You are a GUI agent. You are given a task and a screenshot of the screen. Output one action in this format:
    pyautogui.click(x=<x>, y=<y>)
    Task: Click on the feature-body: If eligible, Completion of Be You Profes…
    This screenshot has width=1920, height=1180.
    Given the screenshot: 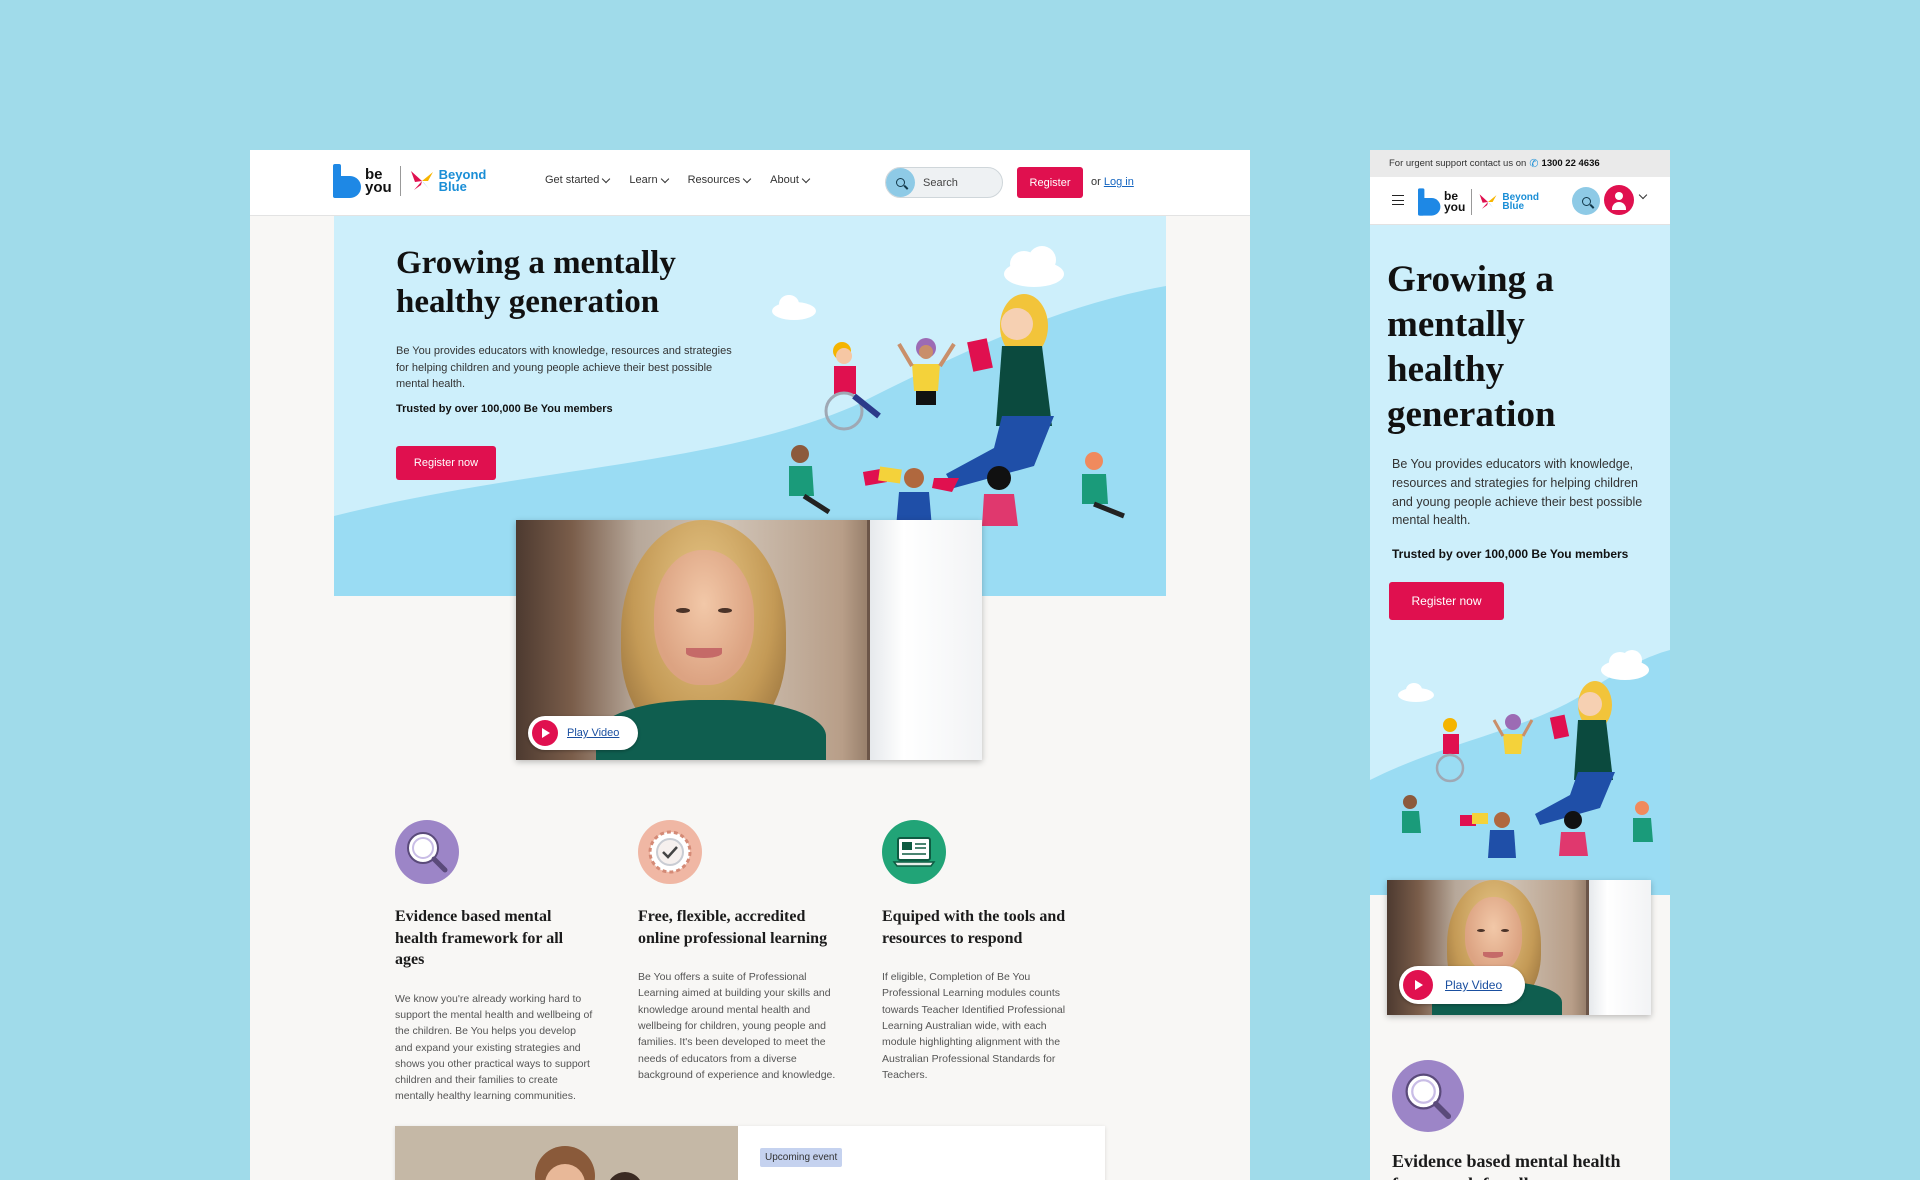 What is the action you would take?
    pyautogui.click(x=974, y=1026)
    